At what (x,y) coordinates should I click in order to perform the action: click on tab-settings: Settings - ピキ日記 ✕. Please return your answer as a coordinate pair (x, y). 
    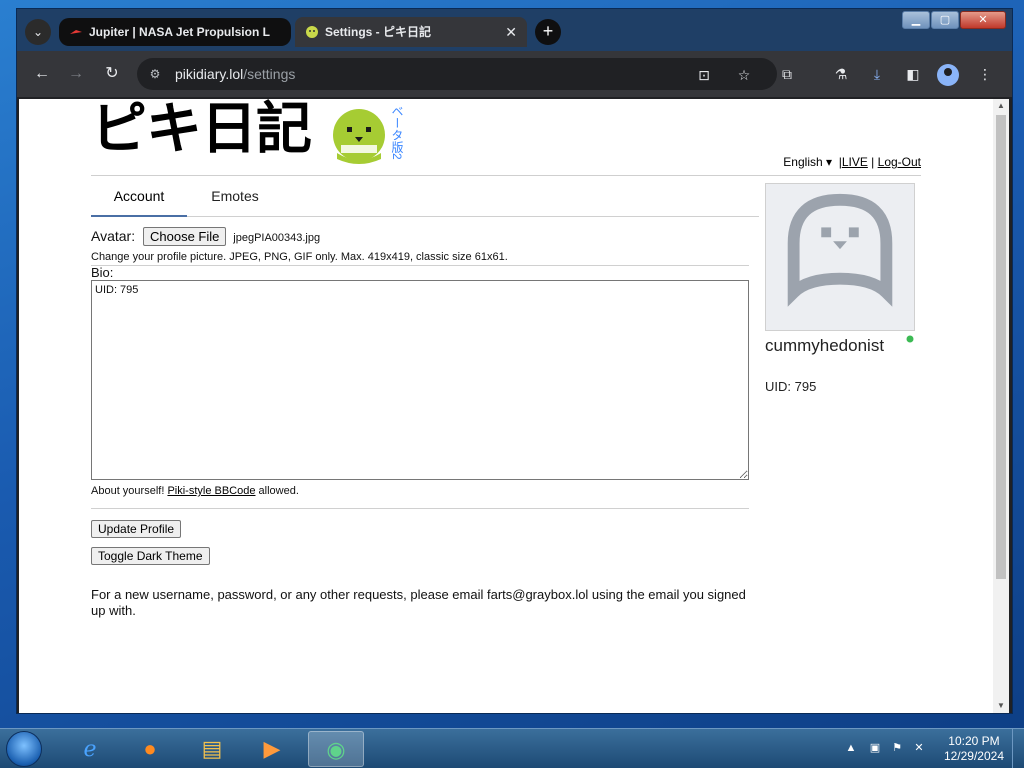
    Looking at the image, I should click on (411, 32).